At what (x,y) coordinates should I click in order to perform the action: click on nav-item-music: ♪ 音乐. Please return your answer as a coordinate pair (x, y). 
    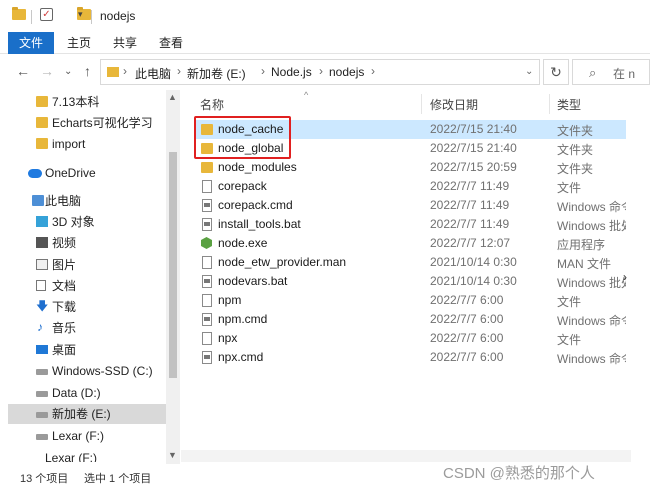
    Looking at the image, I should click on (87, 328).